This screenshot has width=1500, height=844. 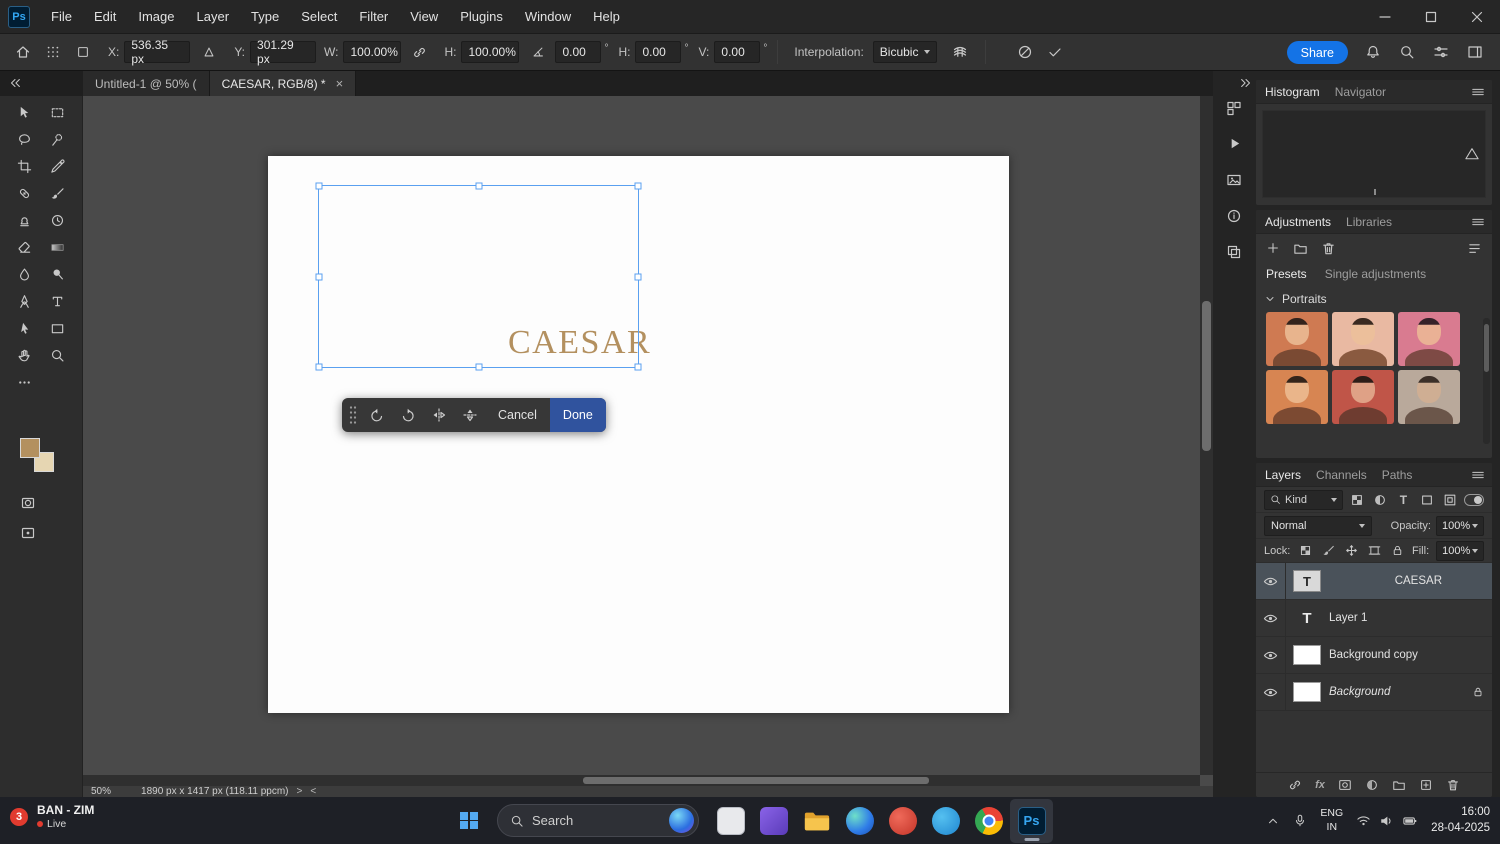 I want to click on histogram-warning-icon, so click(x=1472, y=153).